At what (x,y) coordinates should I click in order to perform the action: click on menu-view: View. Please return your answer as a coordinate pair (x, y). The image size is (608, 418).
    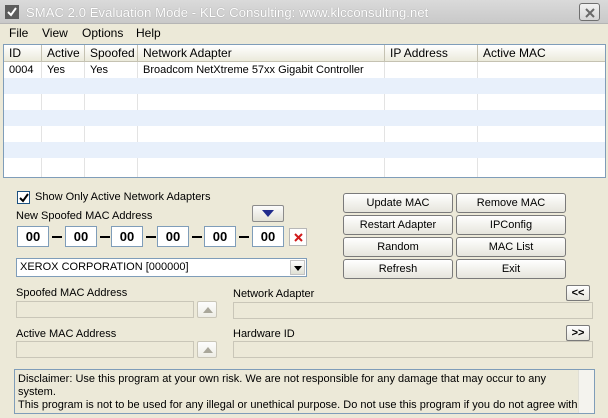
    Looking at the image, I should click on (55, 33).